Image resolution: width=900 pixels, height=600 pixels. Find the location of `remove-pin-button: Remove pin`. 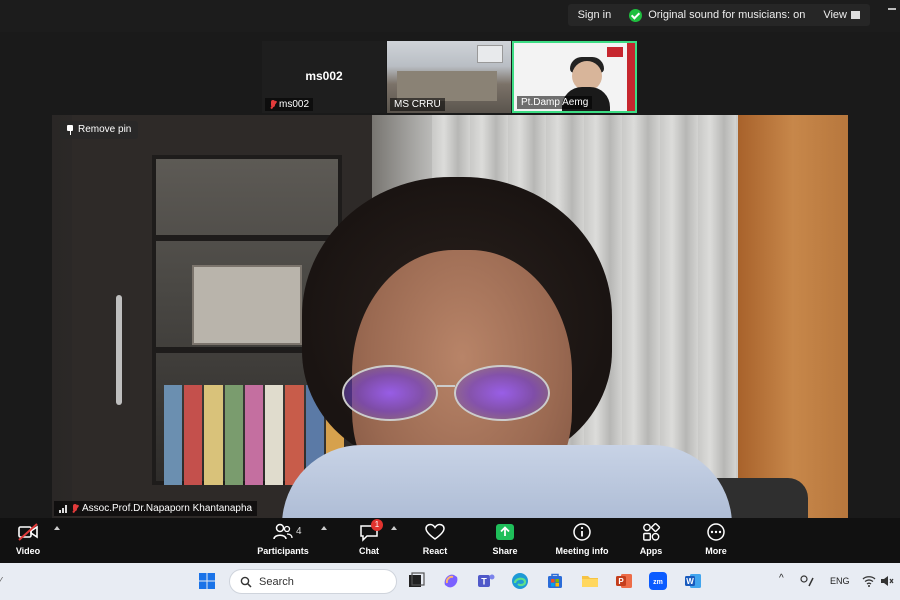

remove-pin-button: Remove pin is located at coordinates (99, 130).